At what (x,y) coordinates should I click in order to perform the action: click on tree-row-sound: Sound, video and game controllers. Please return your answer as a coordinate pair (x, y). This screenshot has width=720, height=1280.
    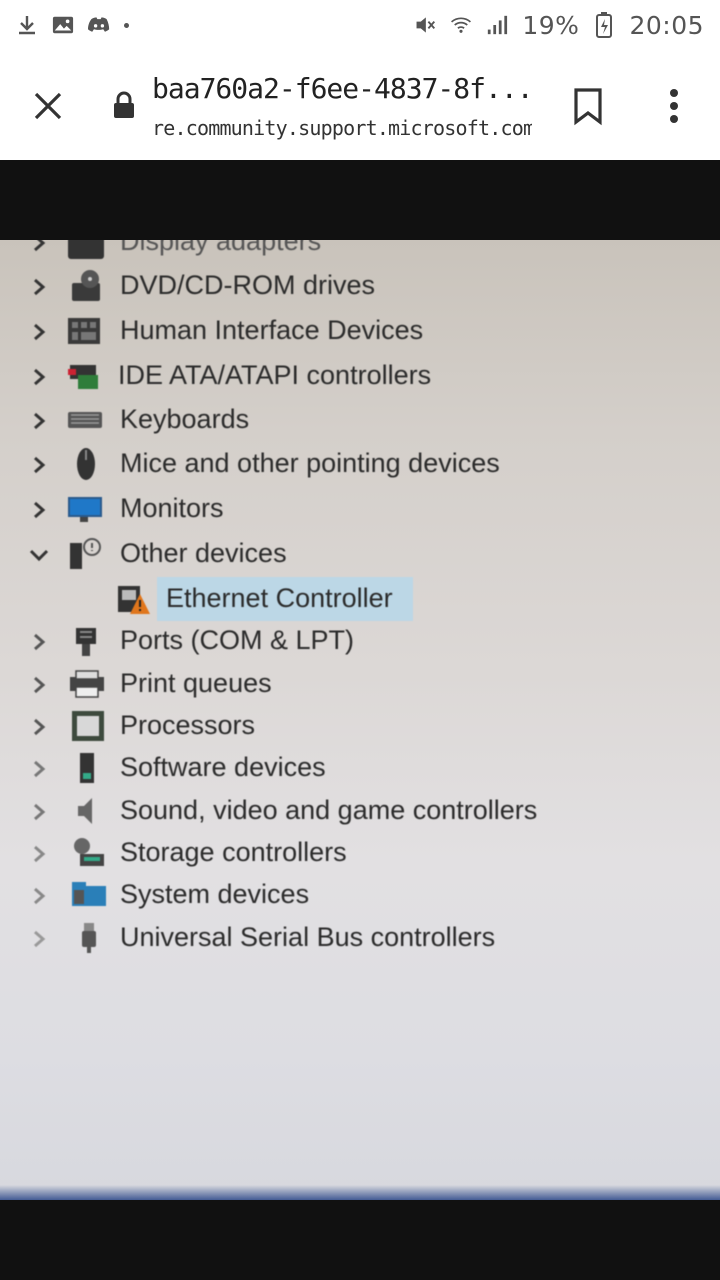
    Looking at the image, I should click on (360, 811).